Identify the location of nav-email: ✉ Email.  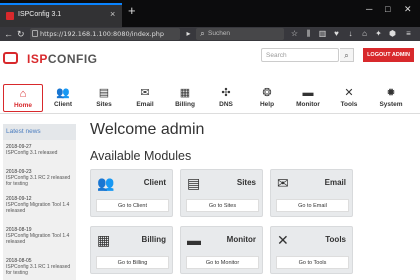
(145, 98).